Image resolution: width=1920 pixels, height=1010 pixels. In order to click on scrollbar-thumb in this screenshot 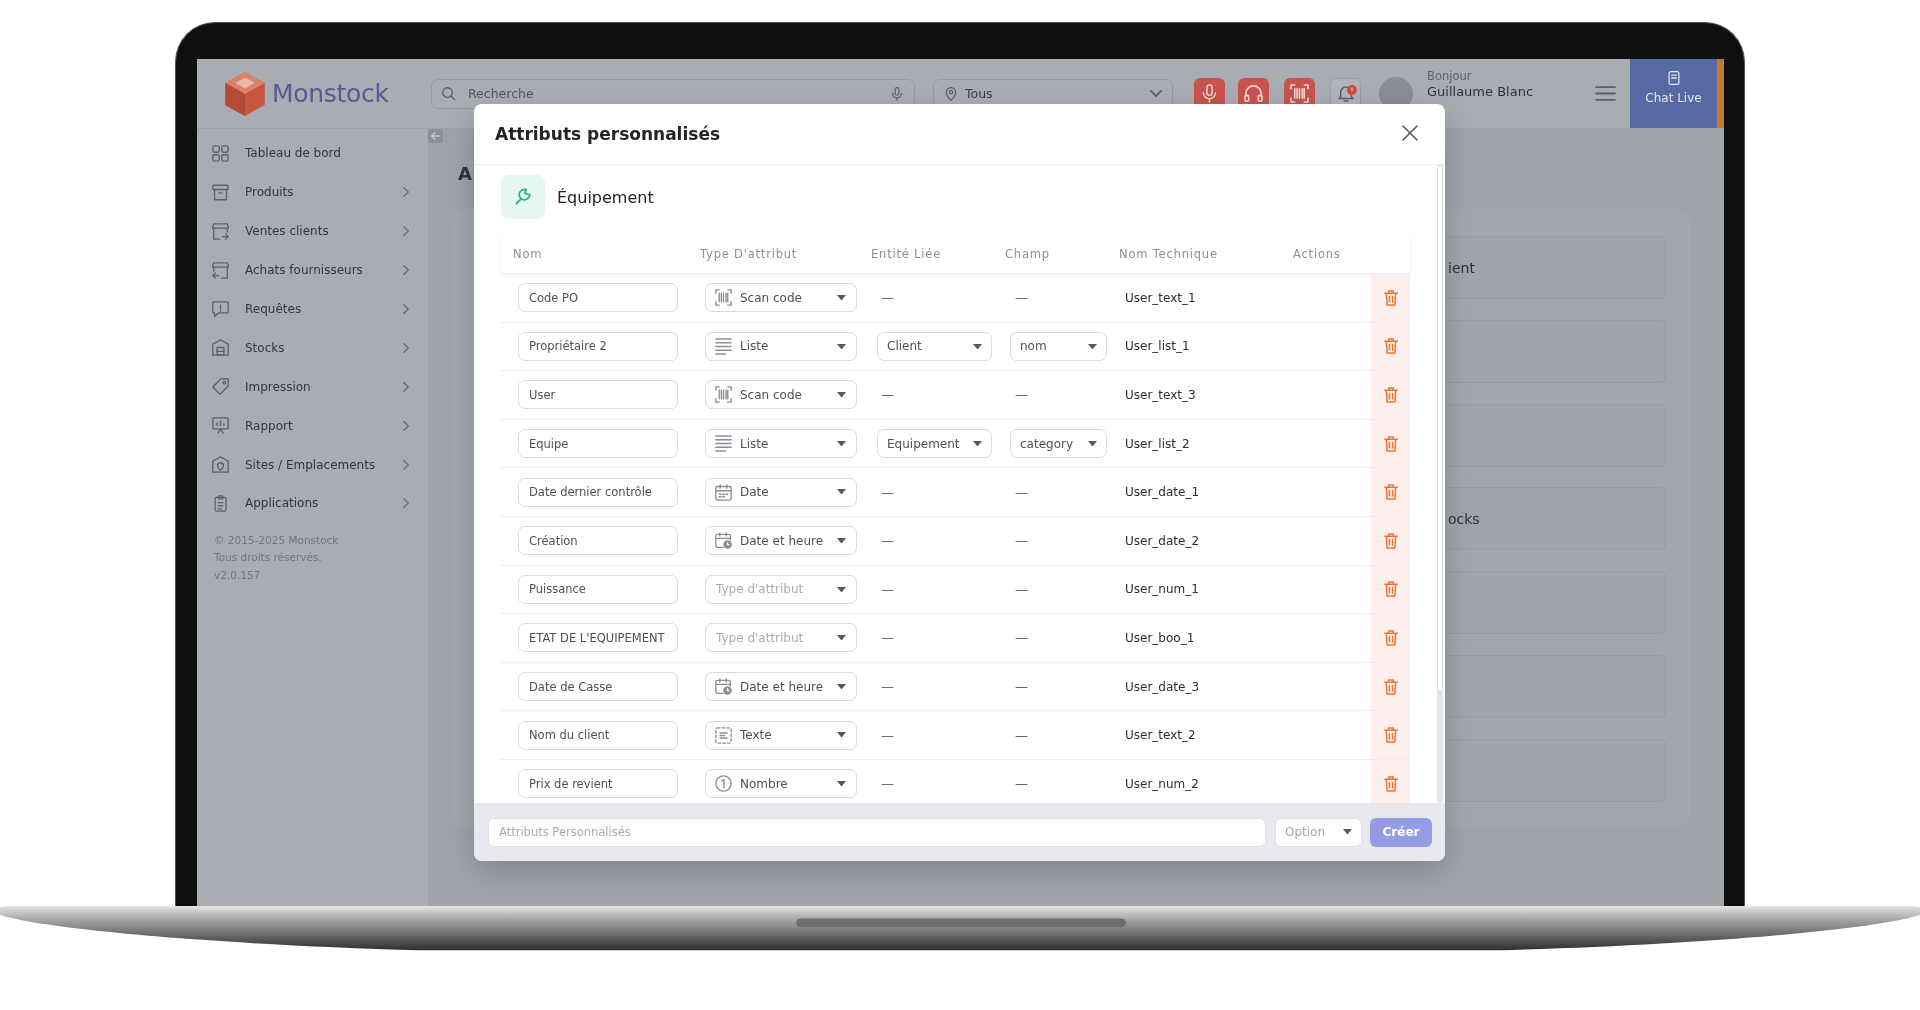, I will do `click(1440, 428)`.